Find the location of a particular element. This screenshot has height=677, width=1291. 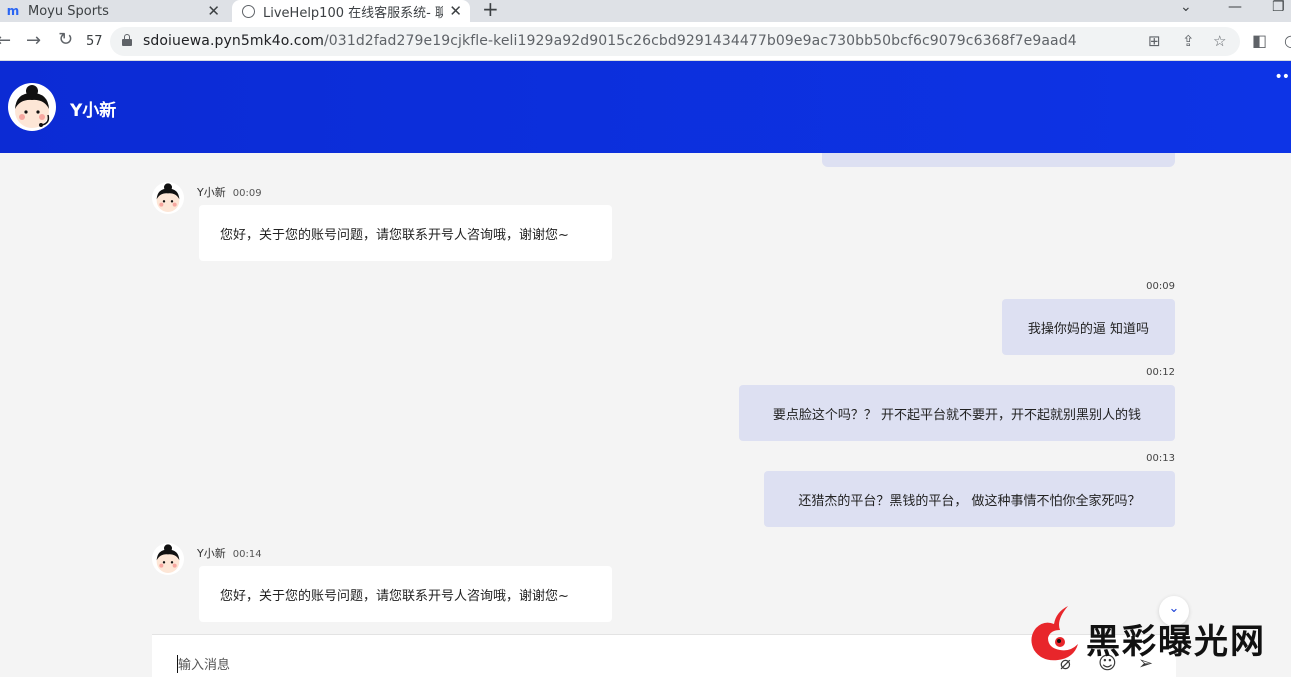

tab-title: Moyu Sports is located at coordinates (68, 11).